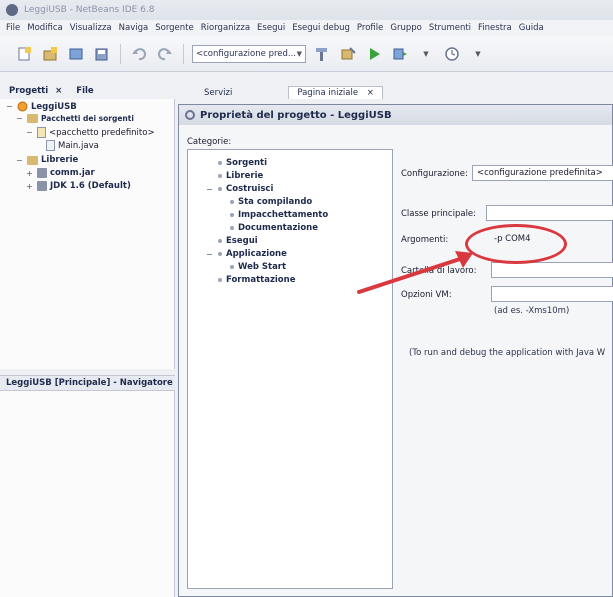  Describe the element at coordinates (258, 267) in the screenshot. I see `category-web-start: Web Start` at that location.